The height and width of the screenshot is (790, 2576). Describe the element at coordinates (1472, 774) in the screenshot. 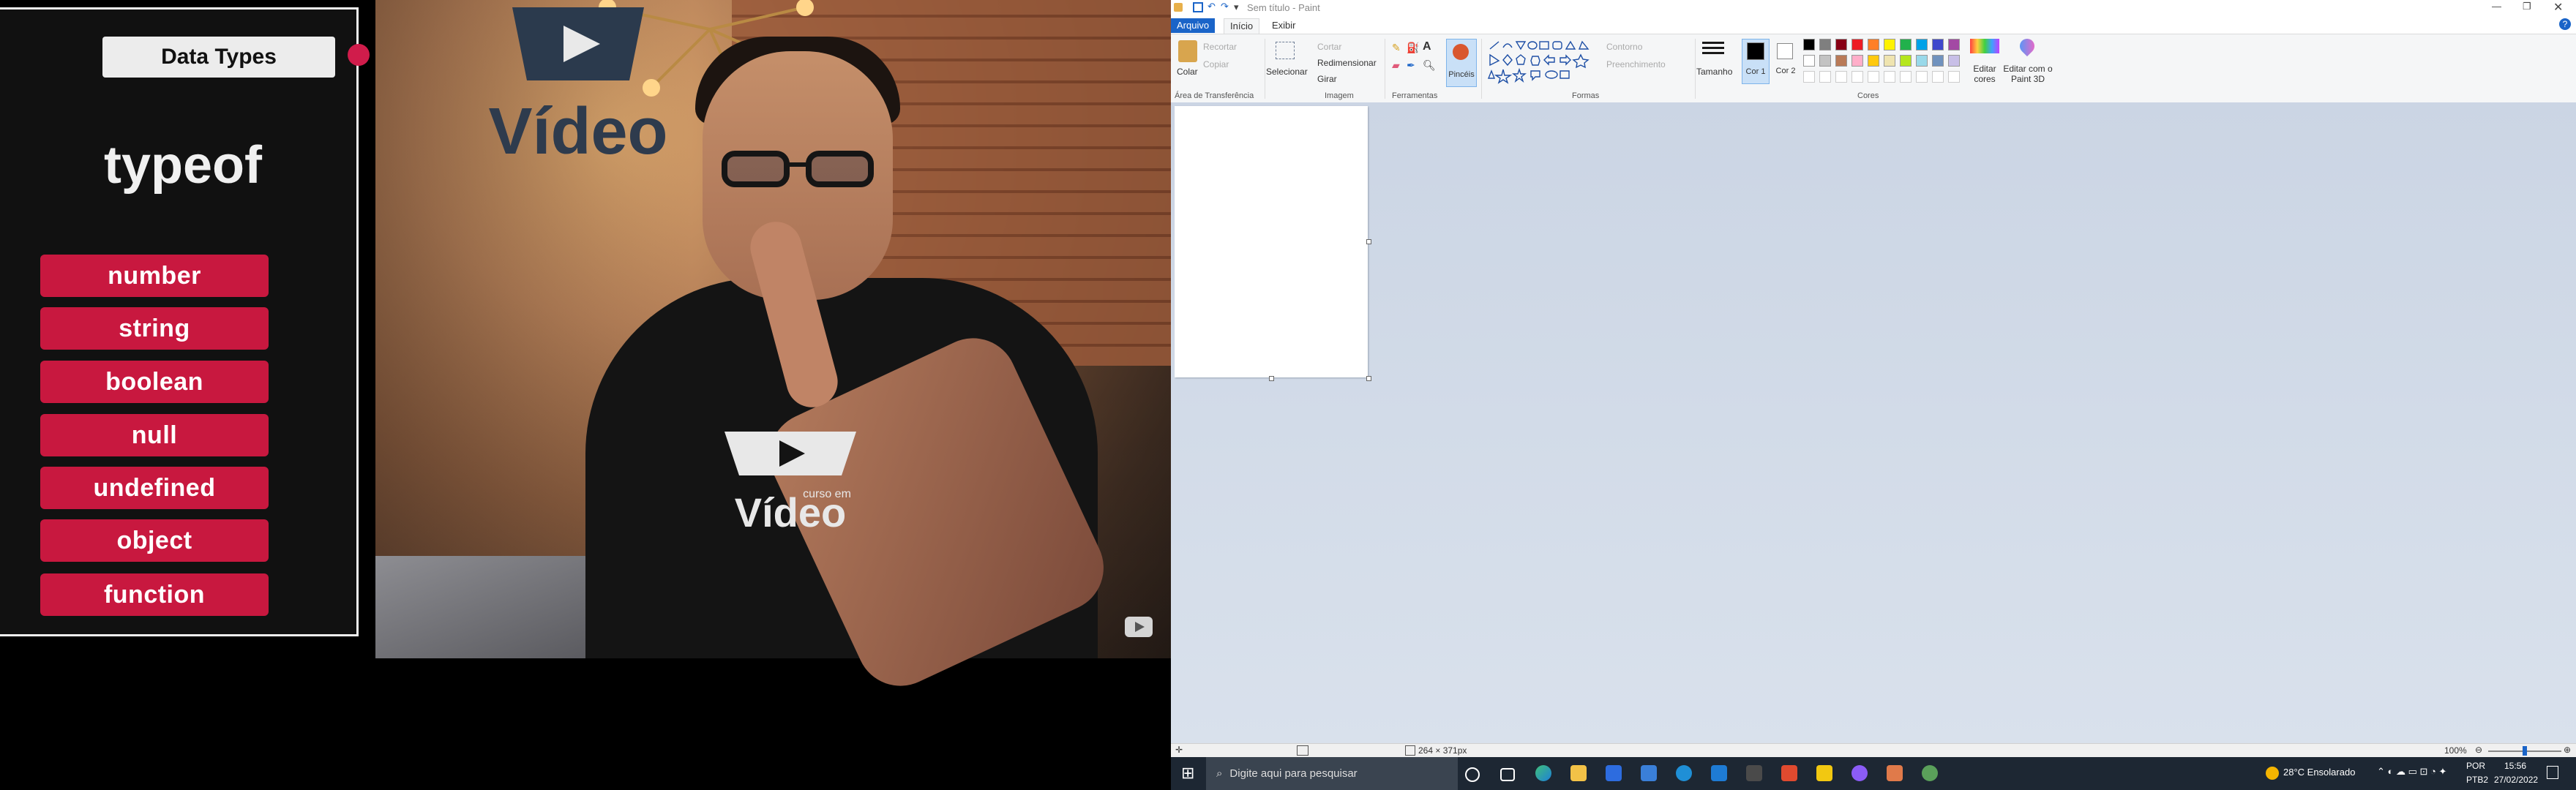

I see `cortana-icon` at that location.